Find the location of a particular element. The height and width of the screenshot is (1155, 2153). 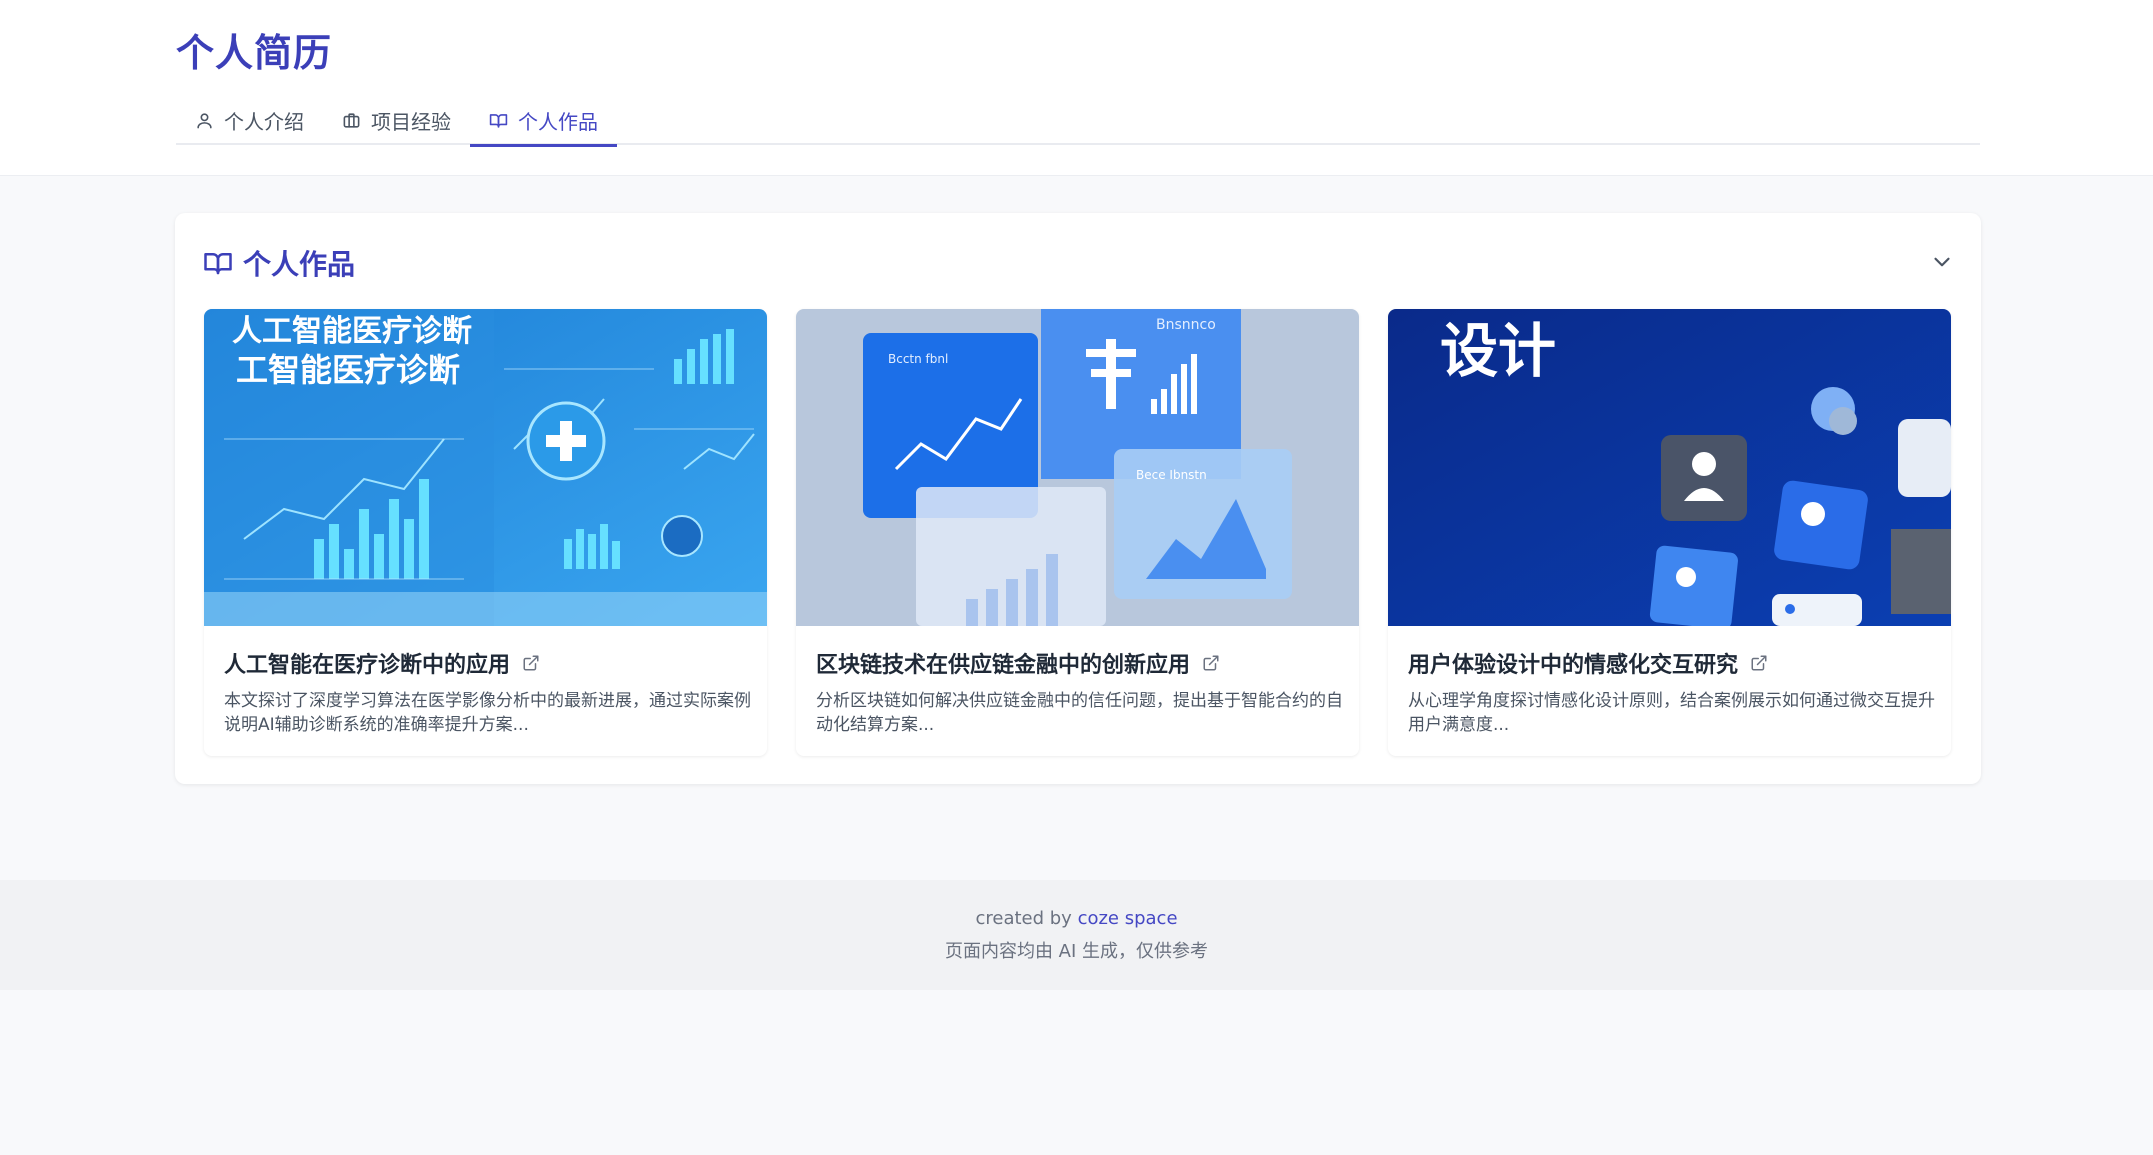

briefcase-icon is located at coordinates (351, 120).